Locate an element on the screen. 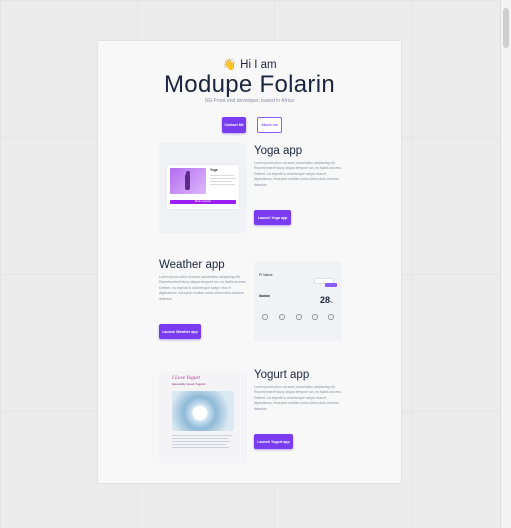 The image size is (511, 528). yoga-thumbnail: Yoga Book a session is located at coordinates (203, 188).